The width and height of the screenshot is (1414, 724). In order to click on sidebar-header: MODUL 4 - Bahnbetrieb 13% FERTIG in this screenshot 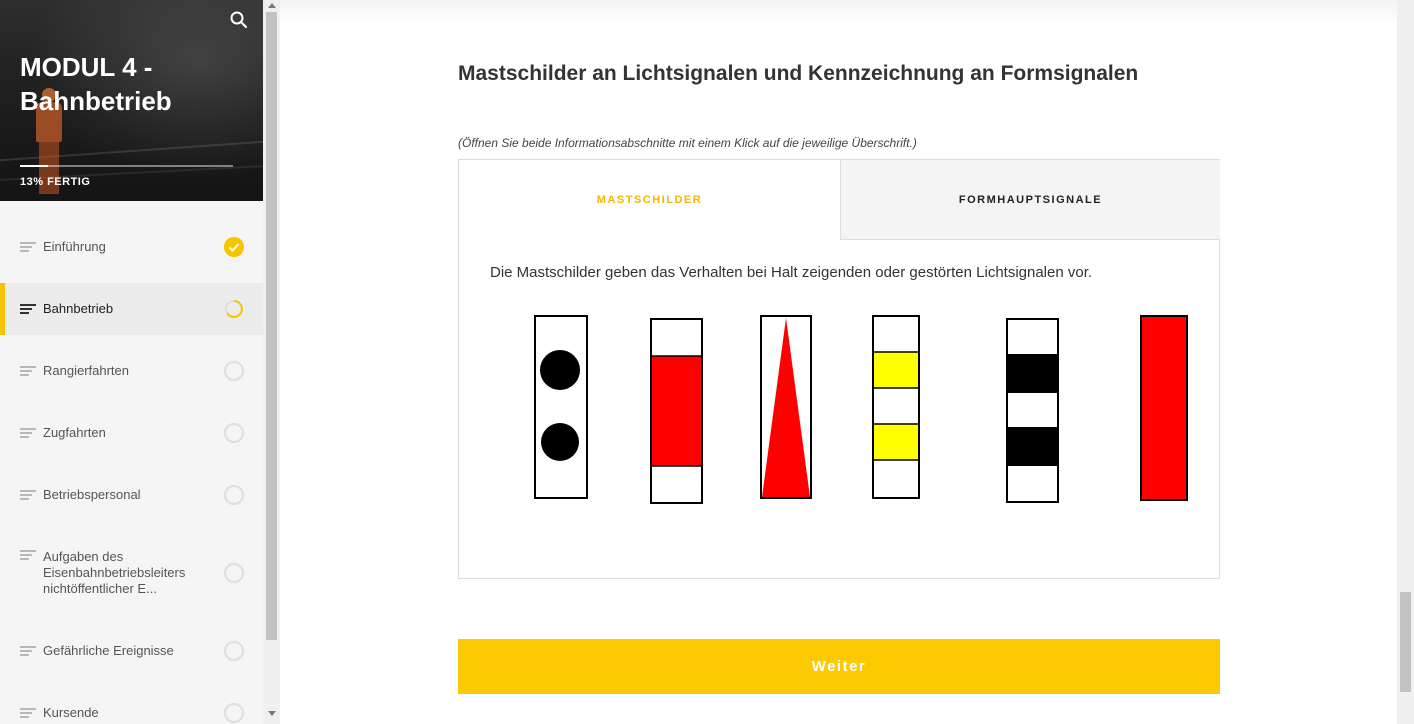, I will do `click(131, 100)`.